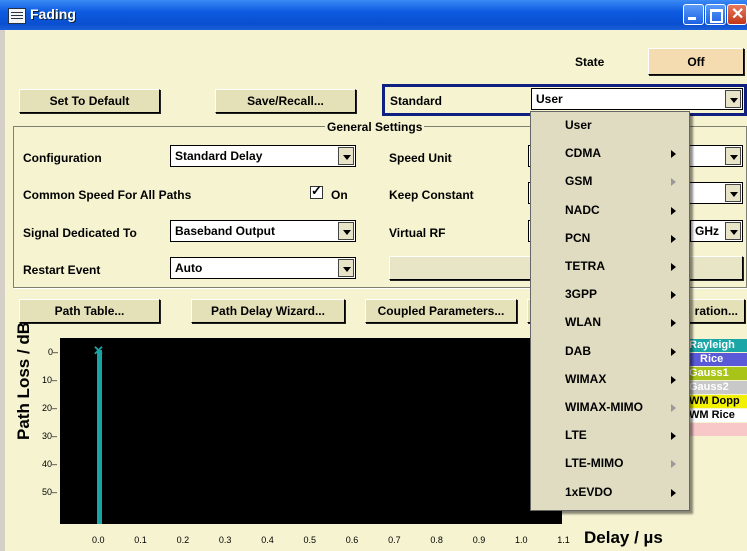 This screenshot has width=747, height=551. I want to click on menu-item-lte-mimo: LTE-MIMO, so click(610, 464).